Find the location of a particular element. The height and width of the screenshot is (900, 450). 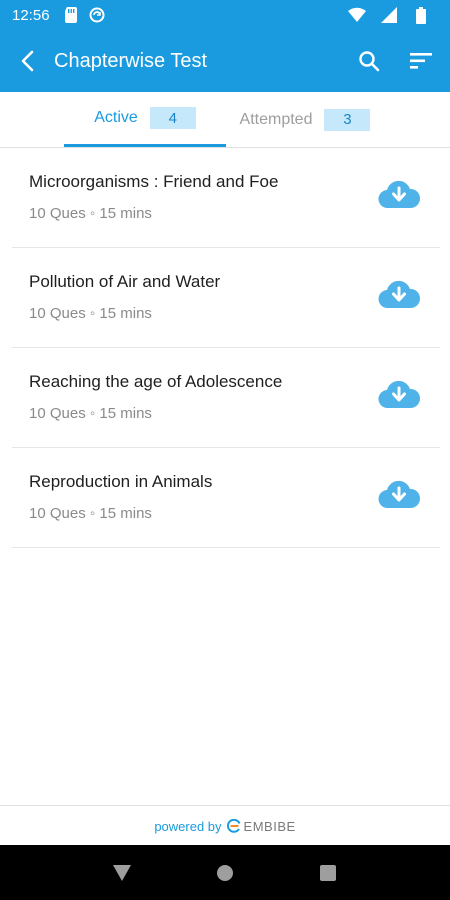

powered-by-text: powered by is located at coordinates (188, 826).